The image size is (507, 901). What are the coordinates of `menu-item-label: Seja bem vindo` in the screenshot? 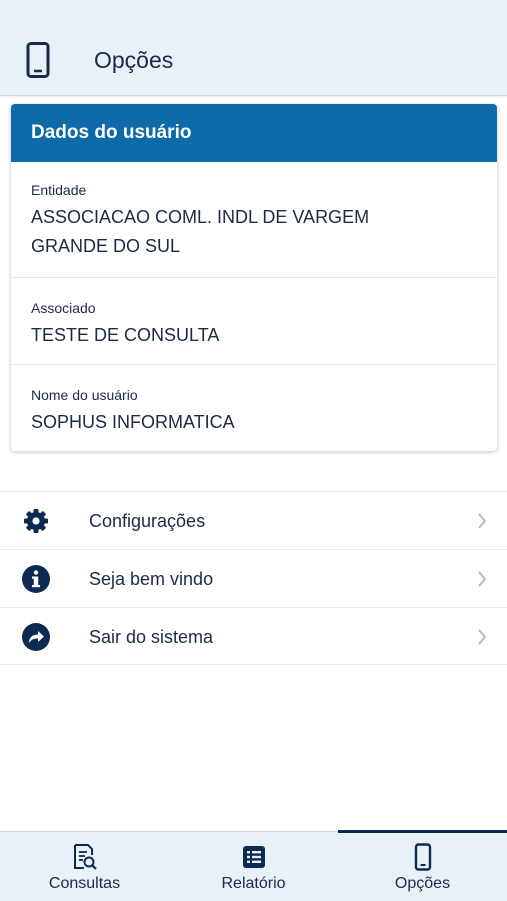 It's located at (151, 579).